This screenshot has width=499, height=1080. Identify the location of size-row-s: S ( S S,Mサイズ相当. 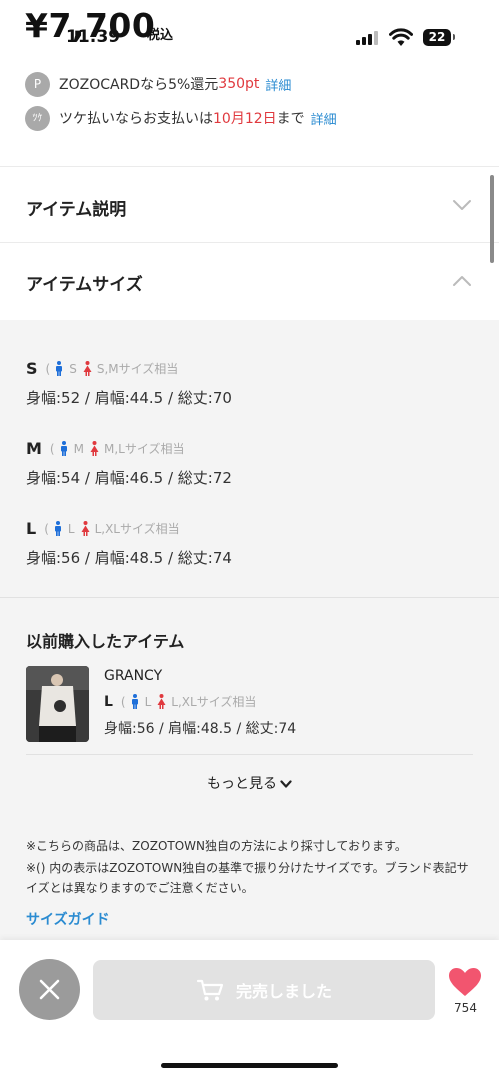
(102, 368).